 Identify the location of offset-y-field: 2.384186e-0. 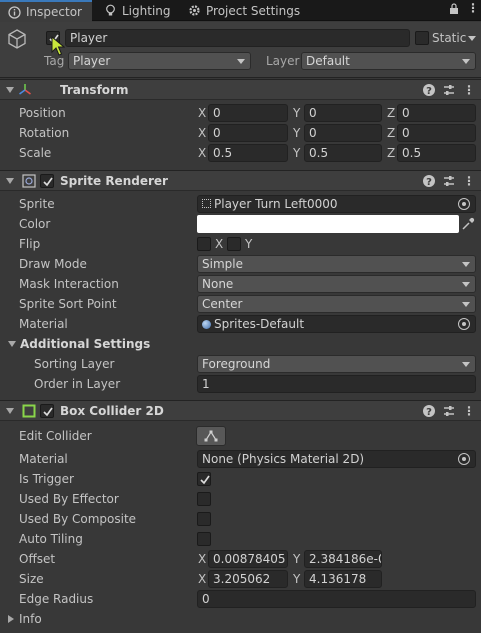
(343, 559).